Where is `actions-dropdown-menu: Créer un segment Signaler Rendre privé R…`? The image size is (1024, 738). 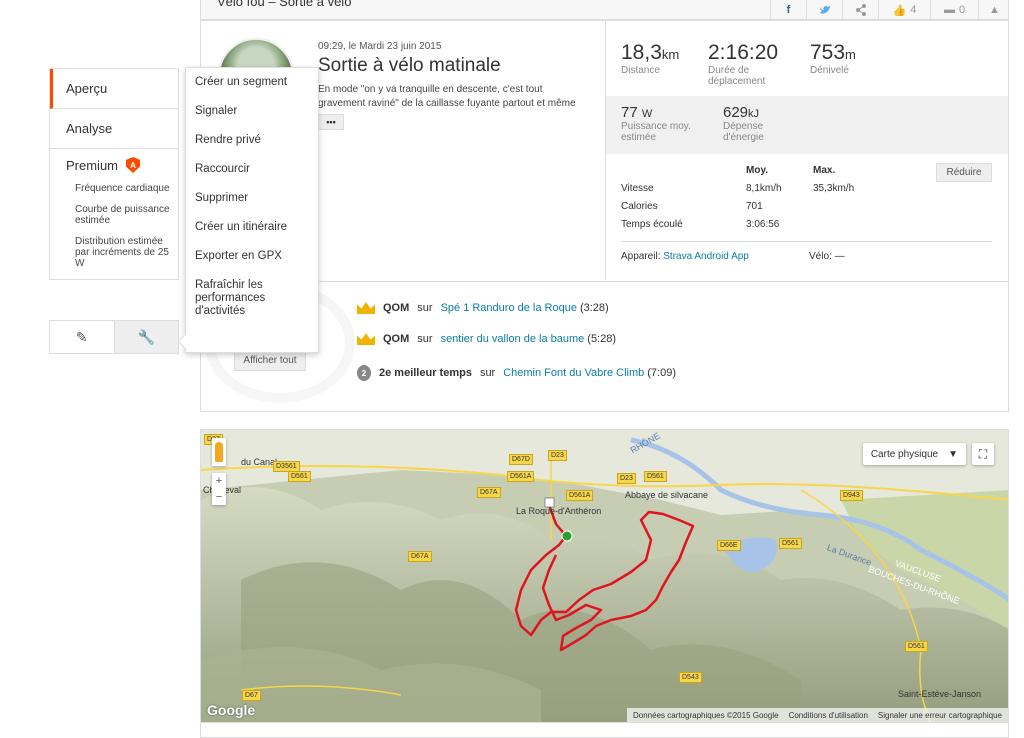
actions-dropdown-menu: Créer un segment Signaler Rendre privé R… is located at coordinates (252, 210).